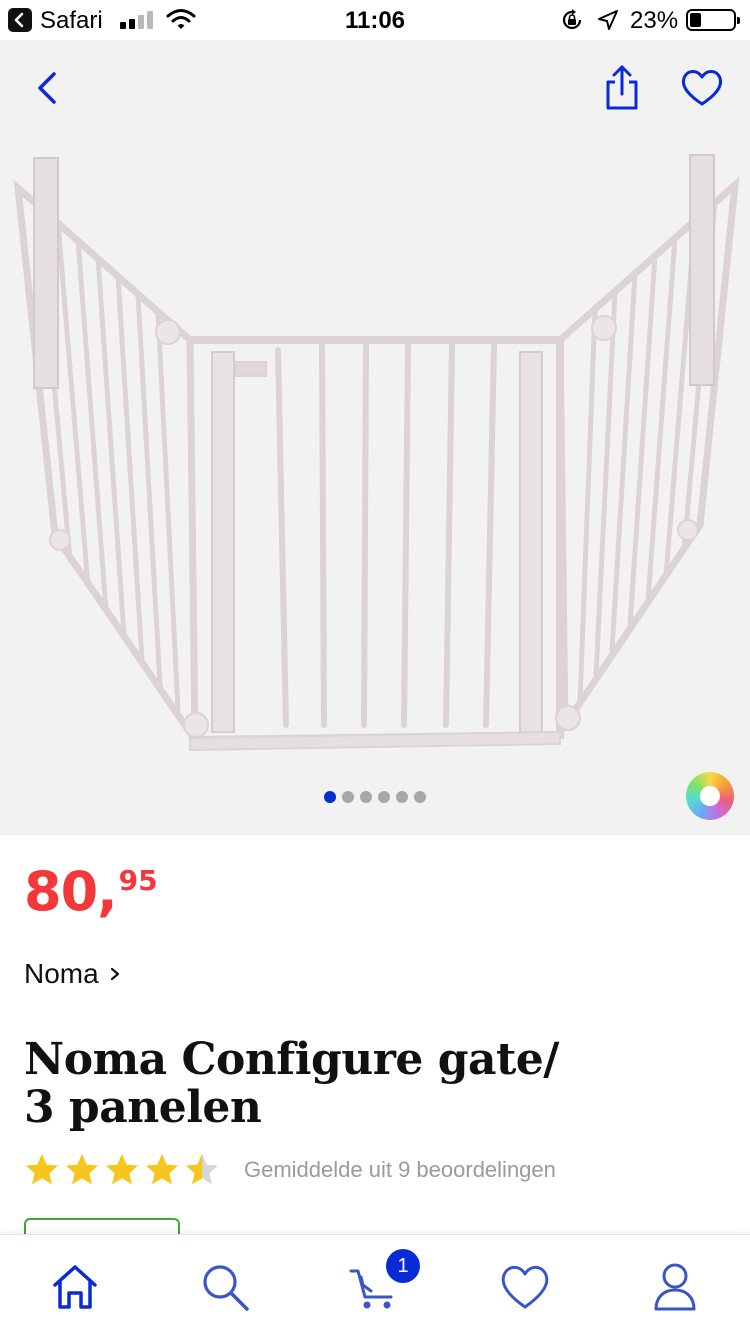  What do you see at coordinates (400, 1170) in the screenshot?
I see `rating-text: Gemiddelde uit 9 beoordelingen` at bounding box center [400, 1170].